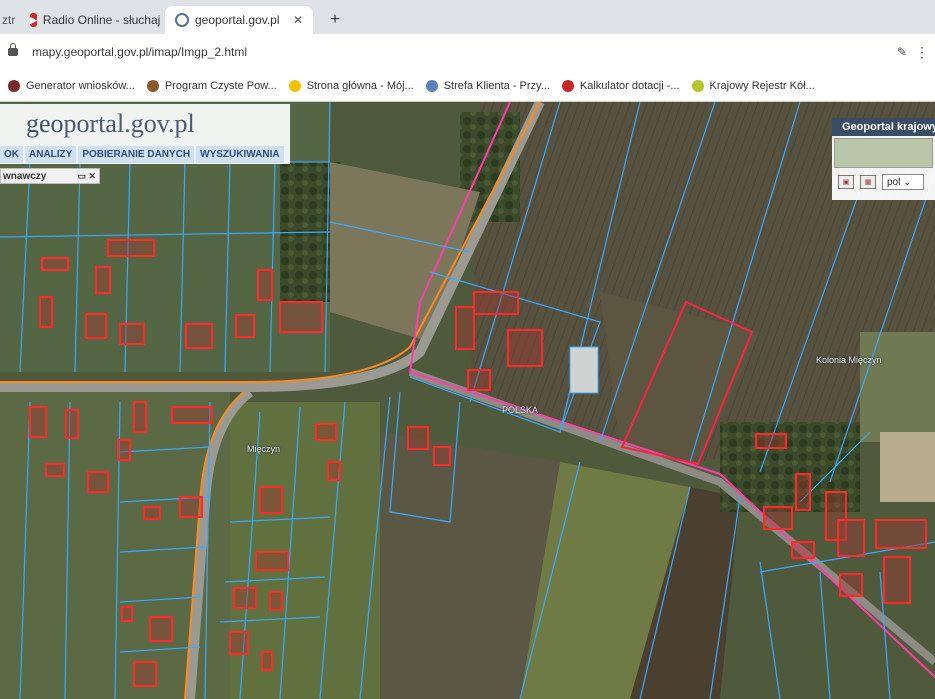  Describe the element at coordinates (152, 85) in the screenshot. I see `eagle-icon` at that location.